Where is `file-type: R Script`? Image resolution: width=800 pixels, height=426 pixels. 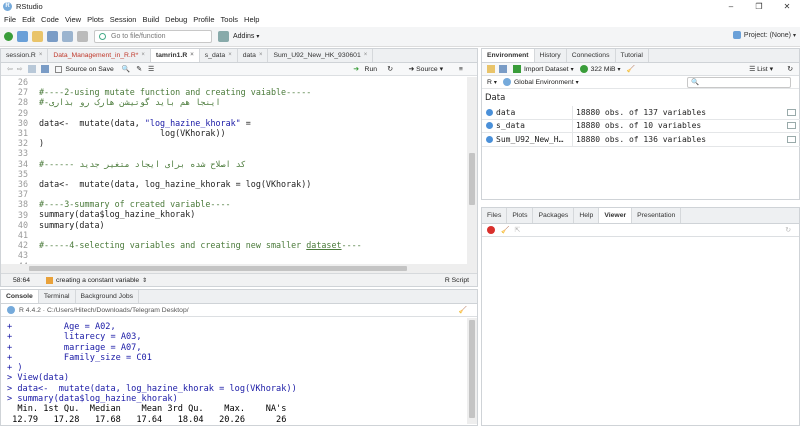
file-type: R Script is located at coordinates (457, 280).